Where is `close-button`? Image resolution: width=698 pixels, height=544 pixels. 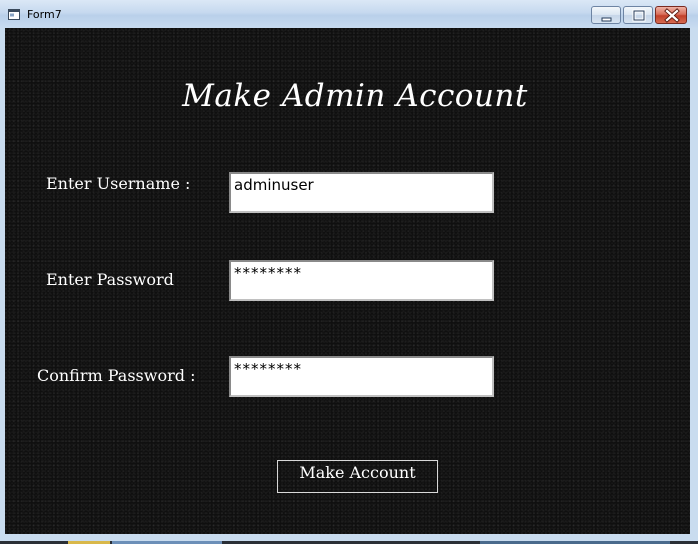
close-button is located at coordinates (671, 15).